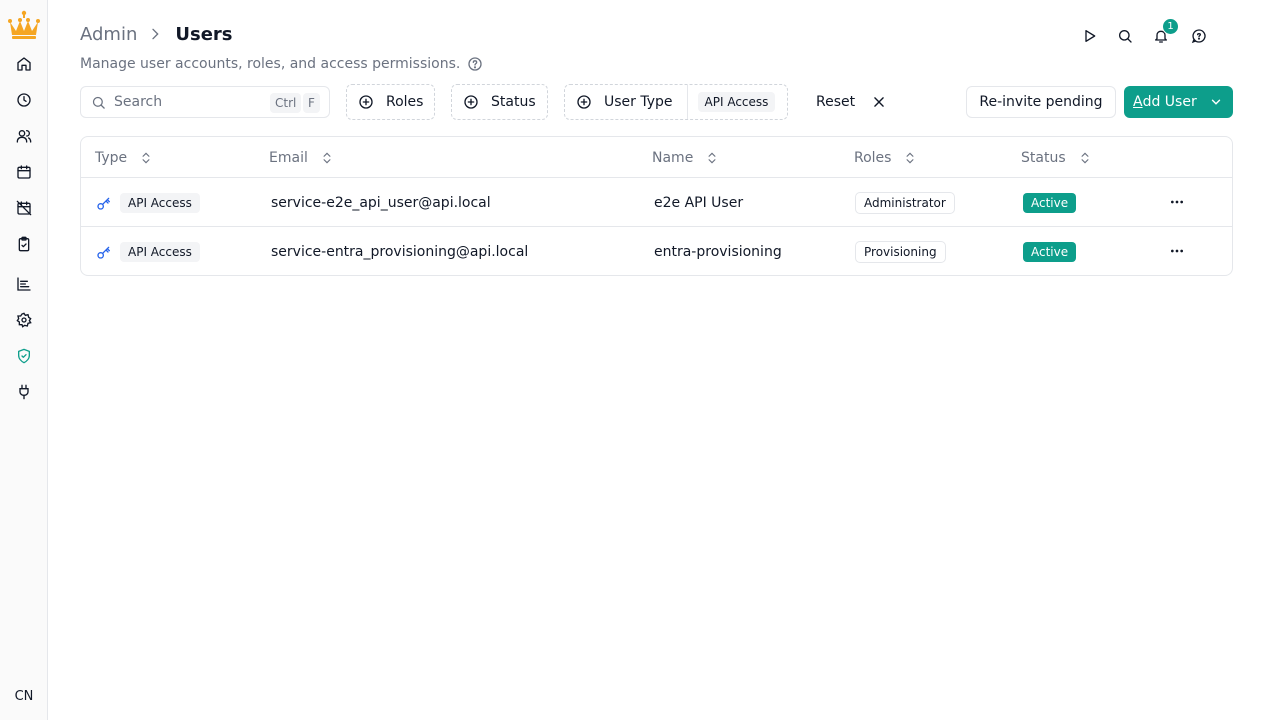 The width and height of the screenshot is (1280, 720). I want to click on calendar-icon, so click(24, 172).